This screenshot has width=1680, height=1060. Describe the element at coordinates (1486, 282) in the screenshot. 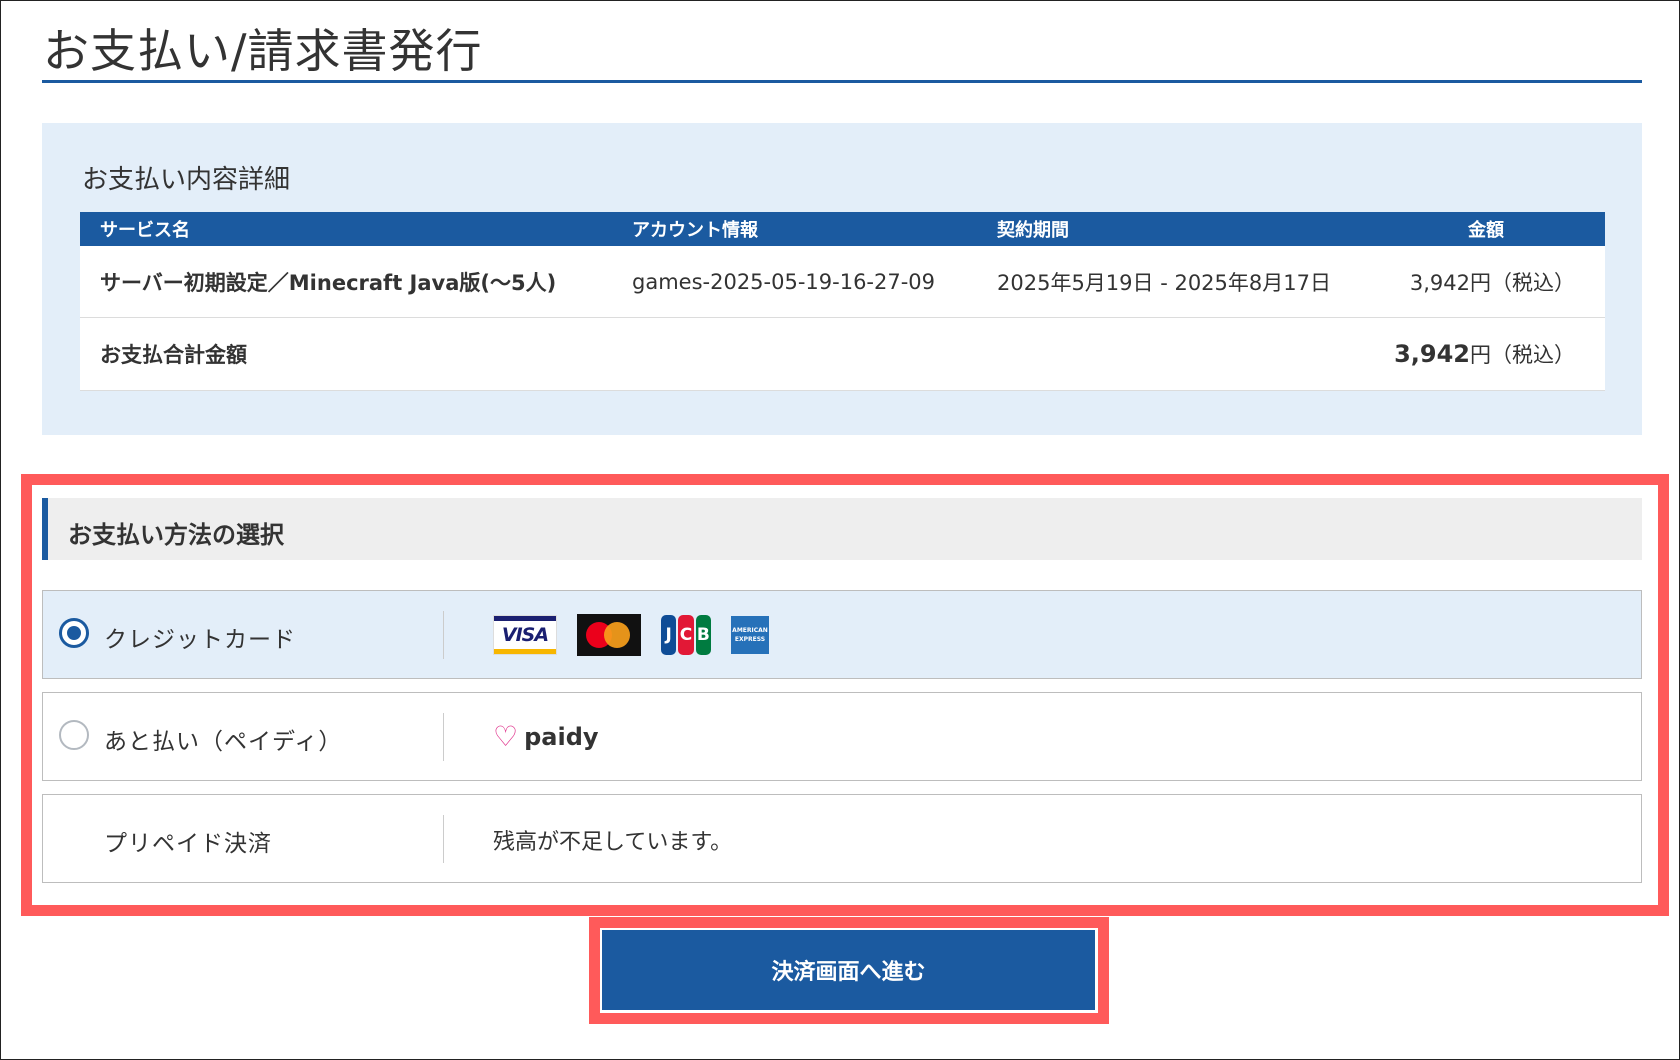

I see `amount-cell: 3,942円（税込）` at that location.